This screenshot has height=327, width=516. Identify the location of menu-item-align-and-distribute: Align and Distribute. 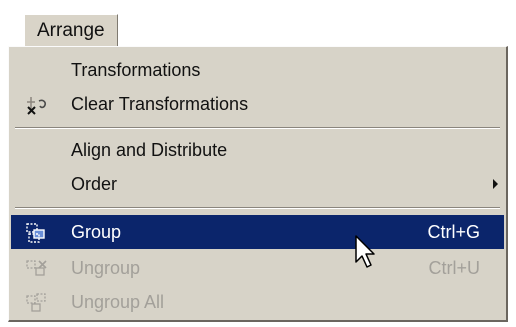
(257, 150).